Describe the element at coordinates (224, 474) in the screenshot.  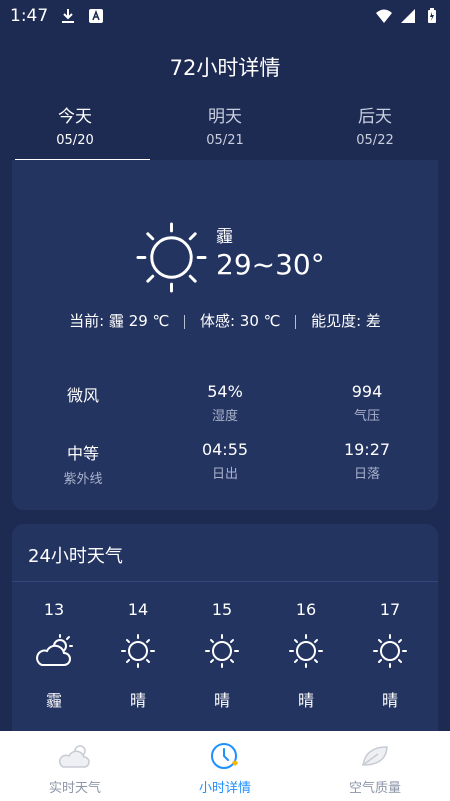
I see `stat-label: 日出` at that location.